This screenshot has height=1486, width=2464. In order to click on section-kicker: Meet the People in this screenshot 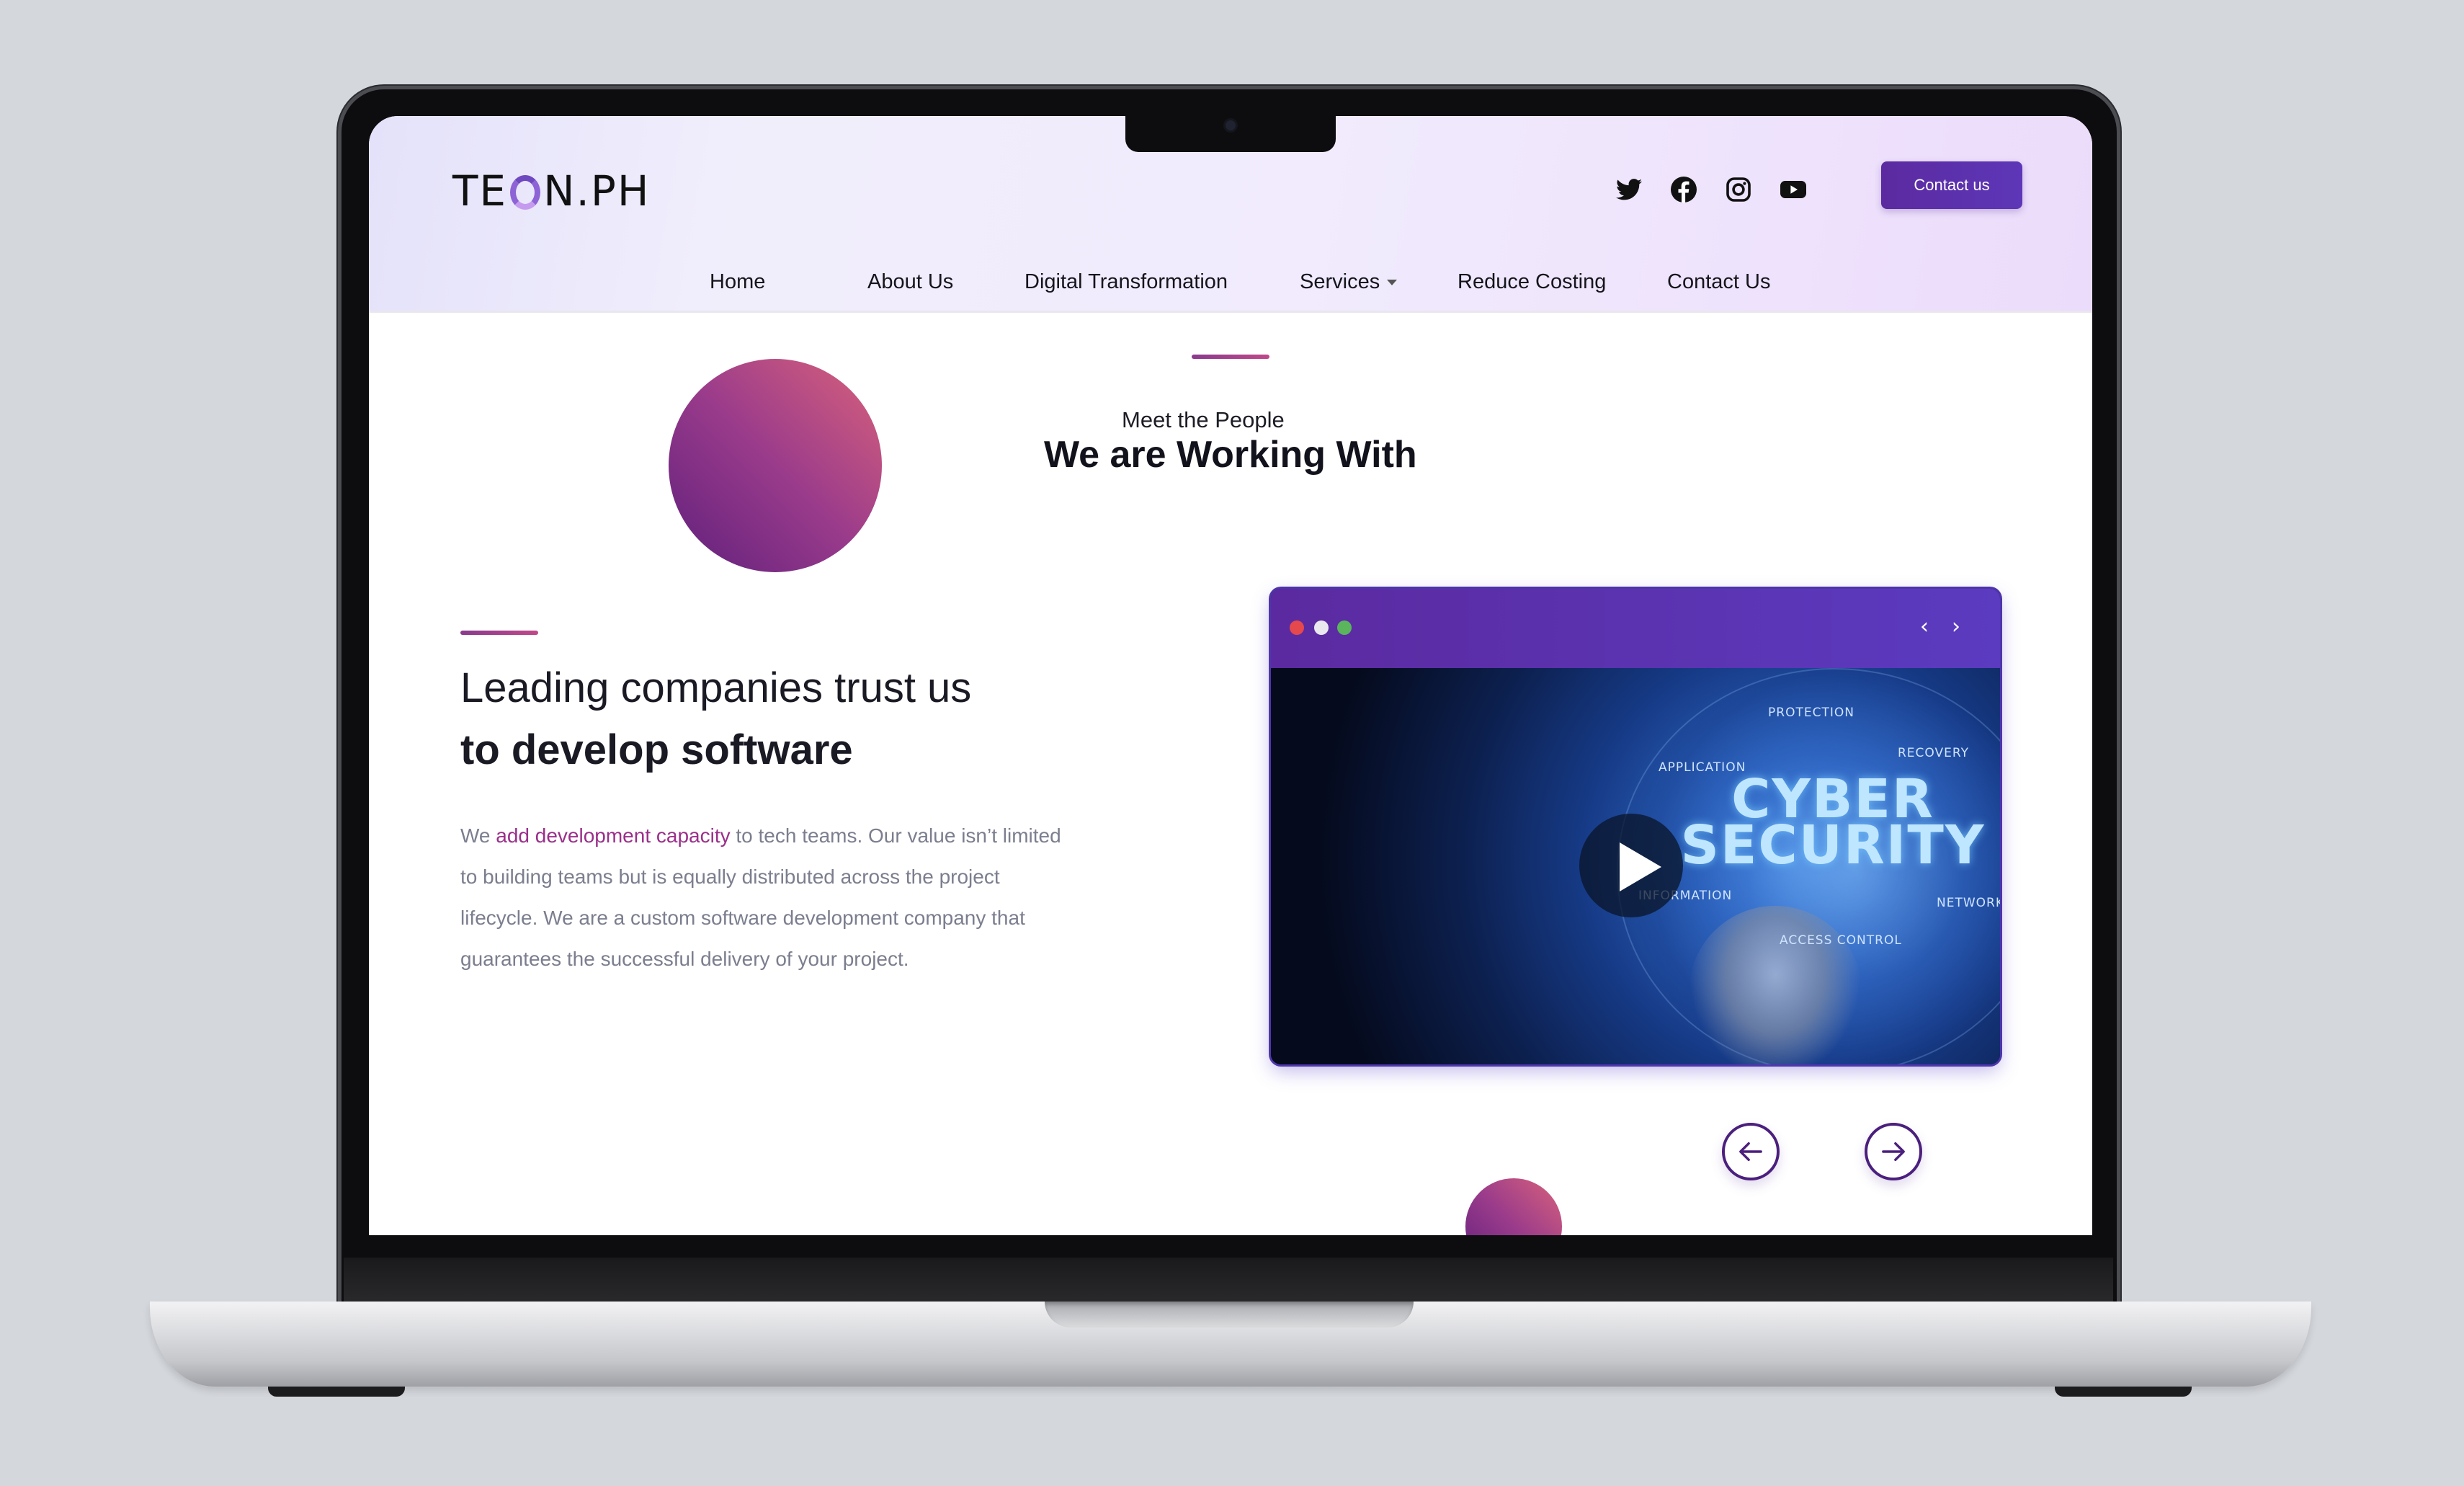, I will do `click(1203, 419)`.